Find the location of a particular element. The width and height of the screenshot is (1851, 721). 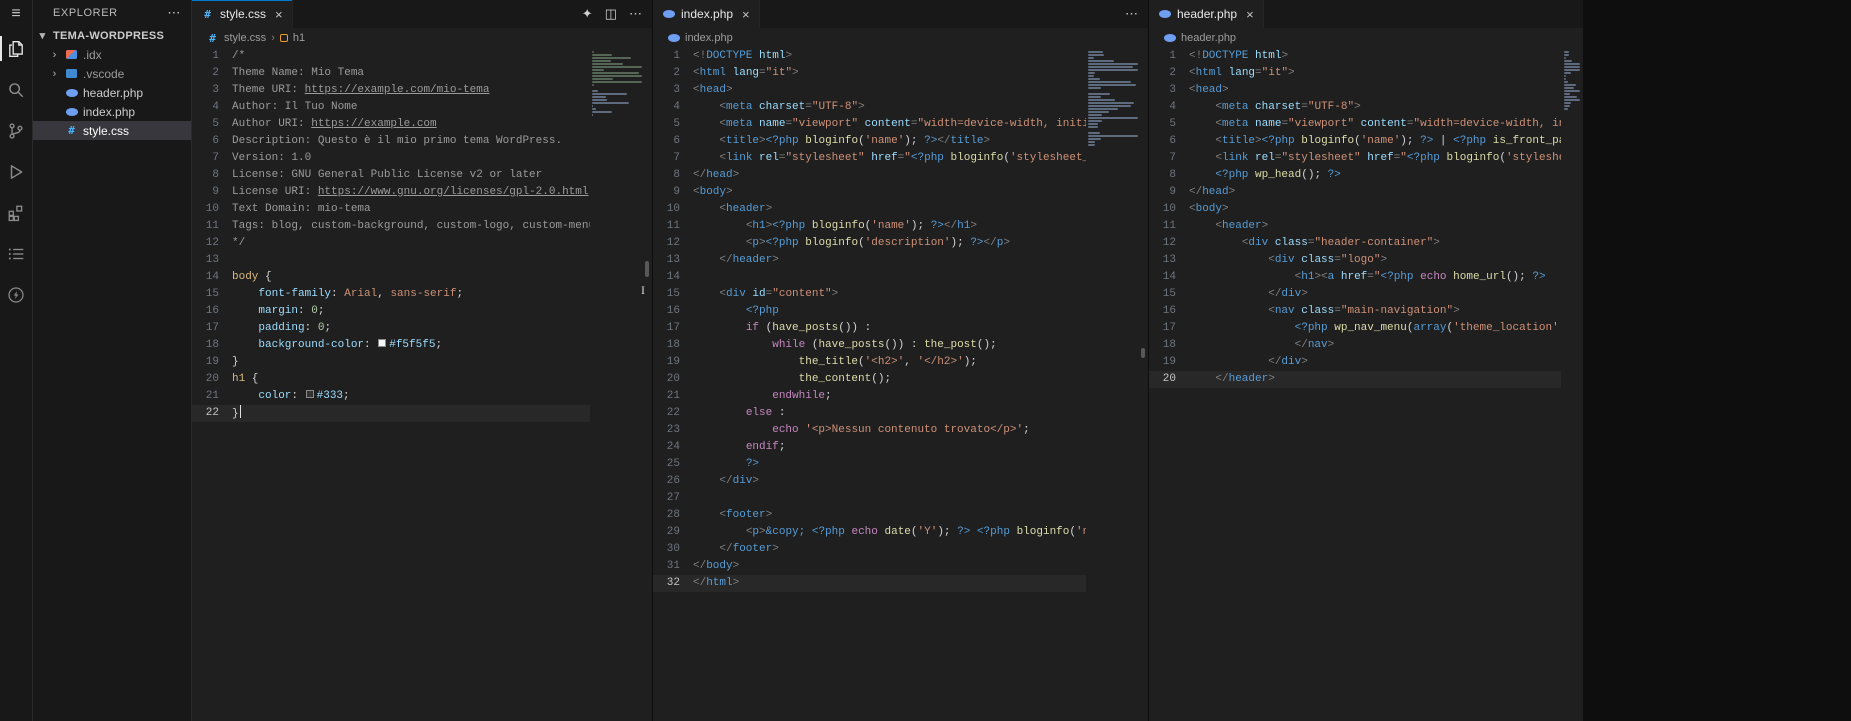

breadcrumb-file: header.php is located at coordinates (1208, 38).